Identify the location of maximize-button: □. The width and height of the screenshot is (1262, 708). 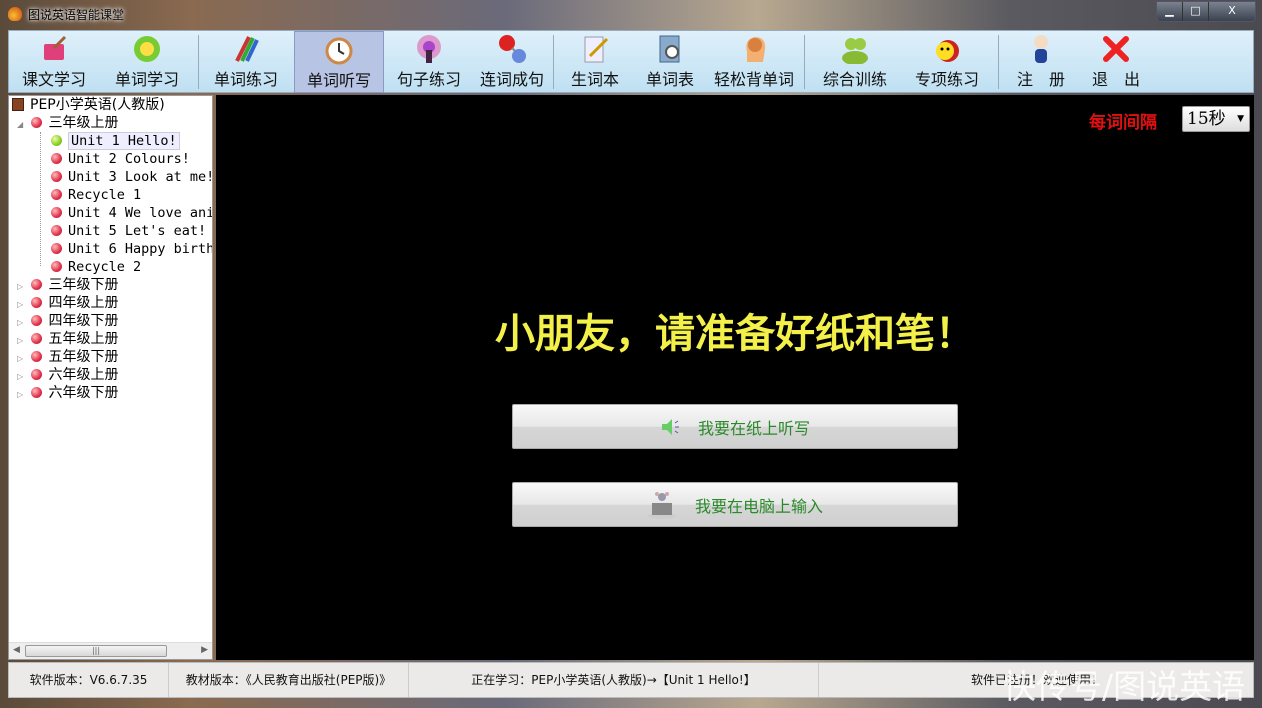
(1196, 11).